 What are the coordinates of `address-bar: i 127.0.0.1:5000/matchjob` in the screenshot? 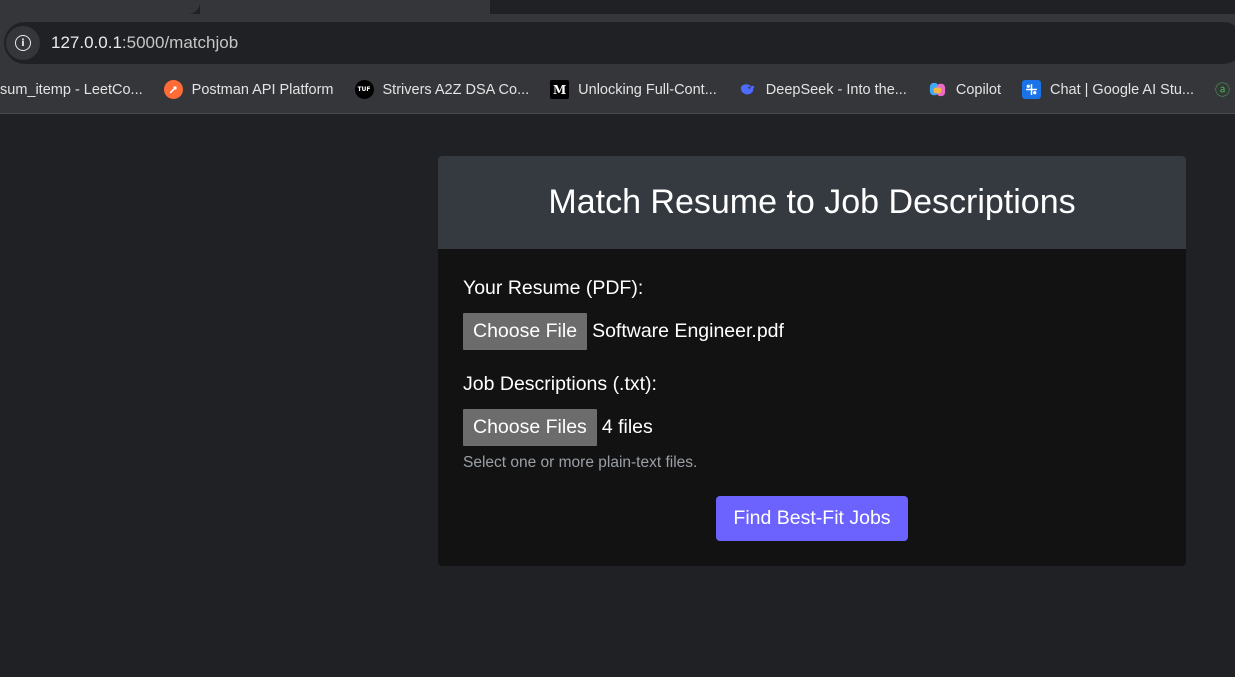 It's located at (619, 43).